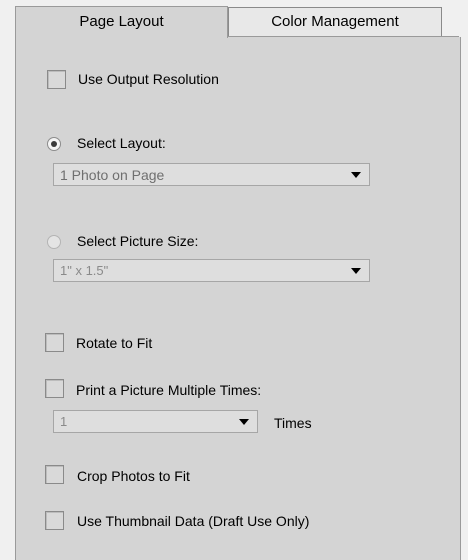 The width and height of the screenshot is (468, 560). Describe the element at coordinates (293, 423) in the screenshot. I see `times-label: Times` at that location.